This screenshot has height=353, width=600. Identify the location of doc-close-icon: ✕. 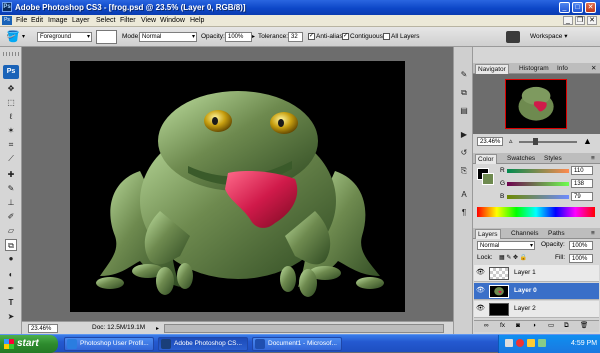
(592, 20).